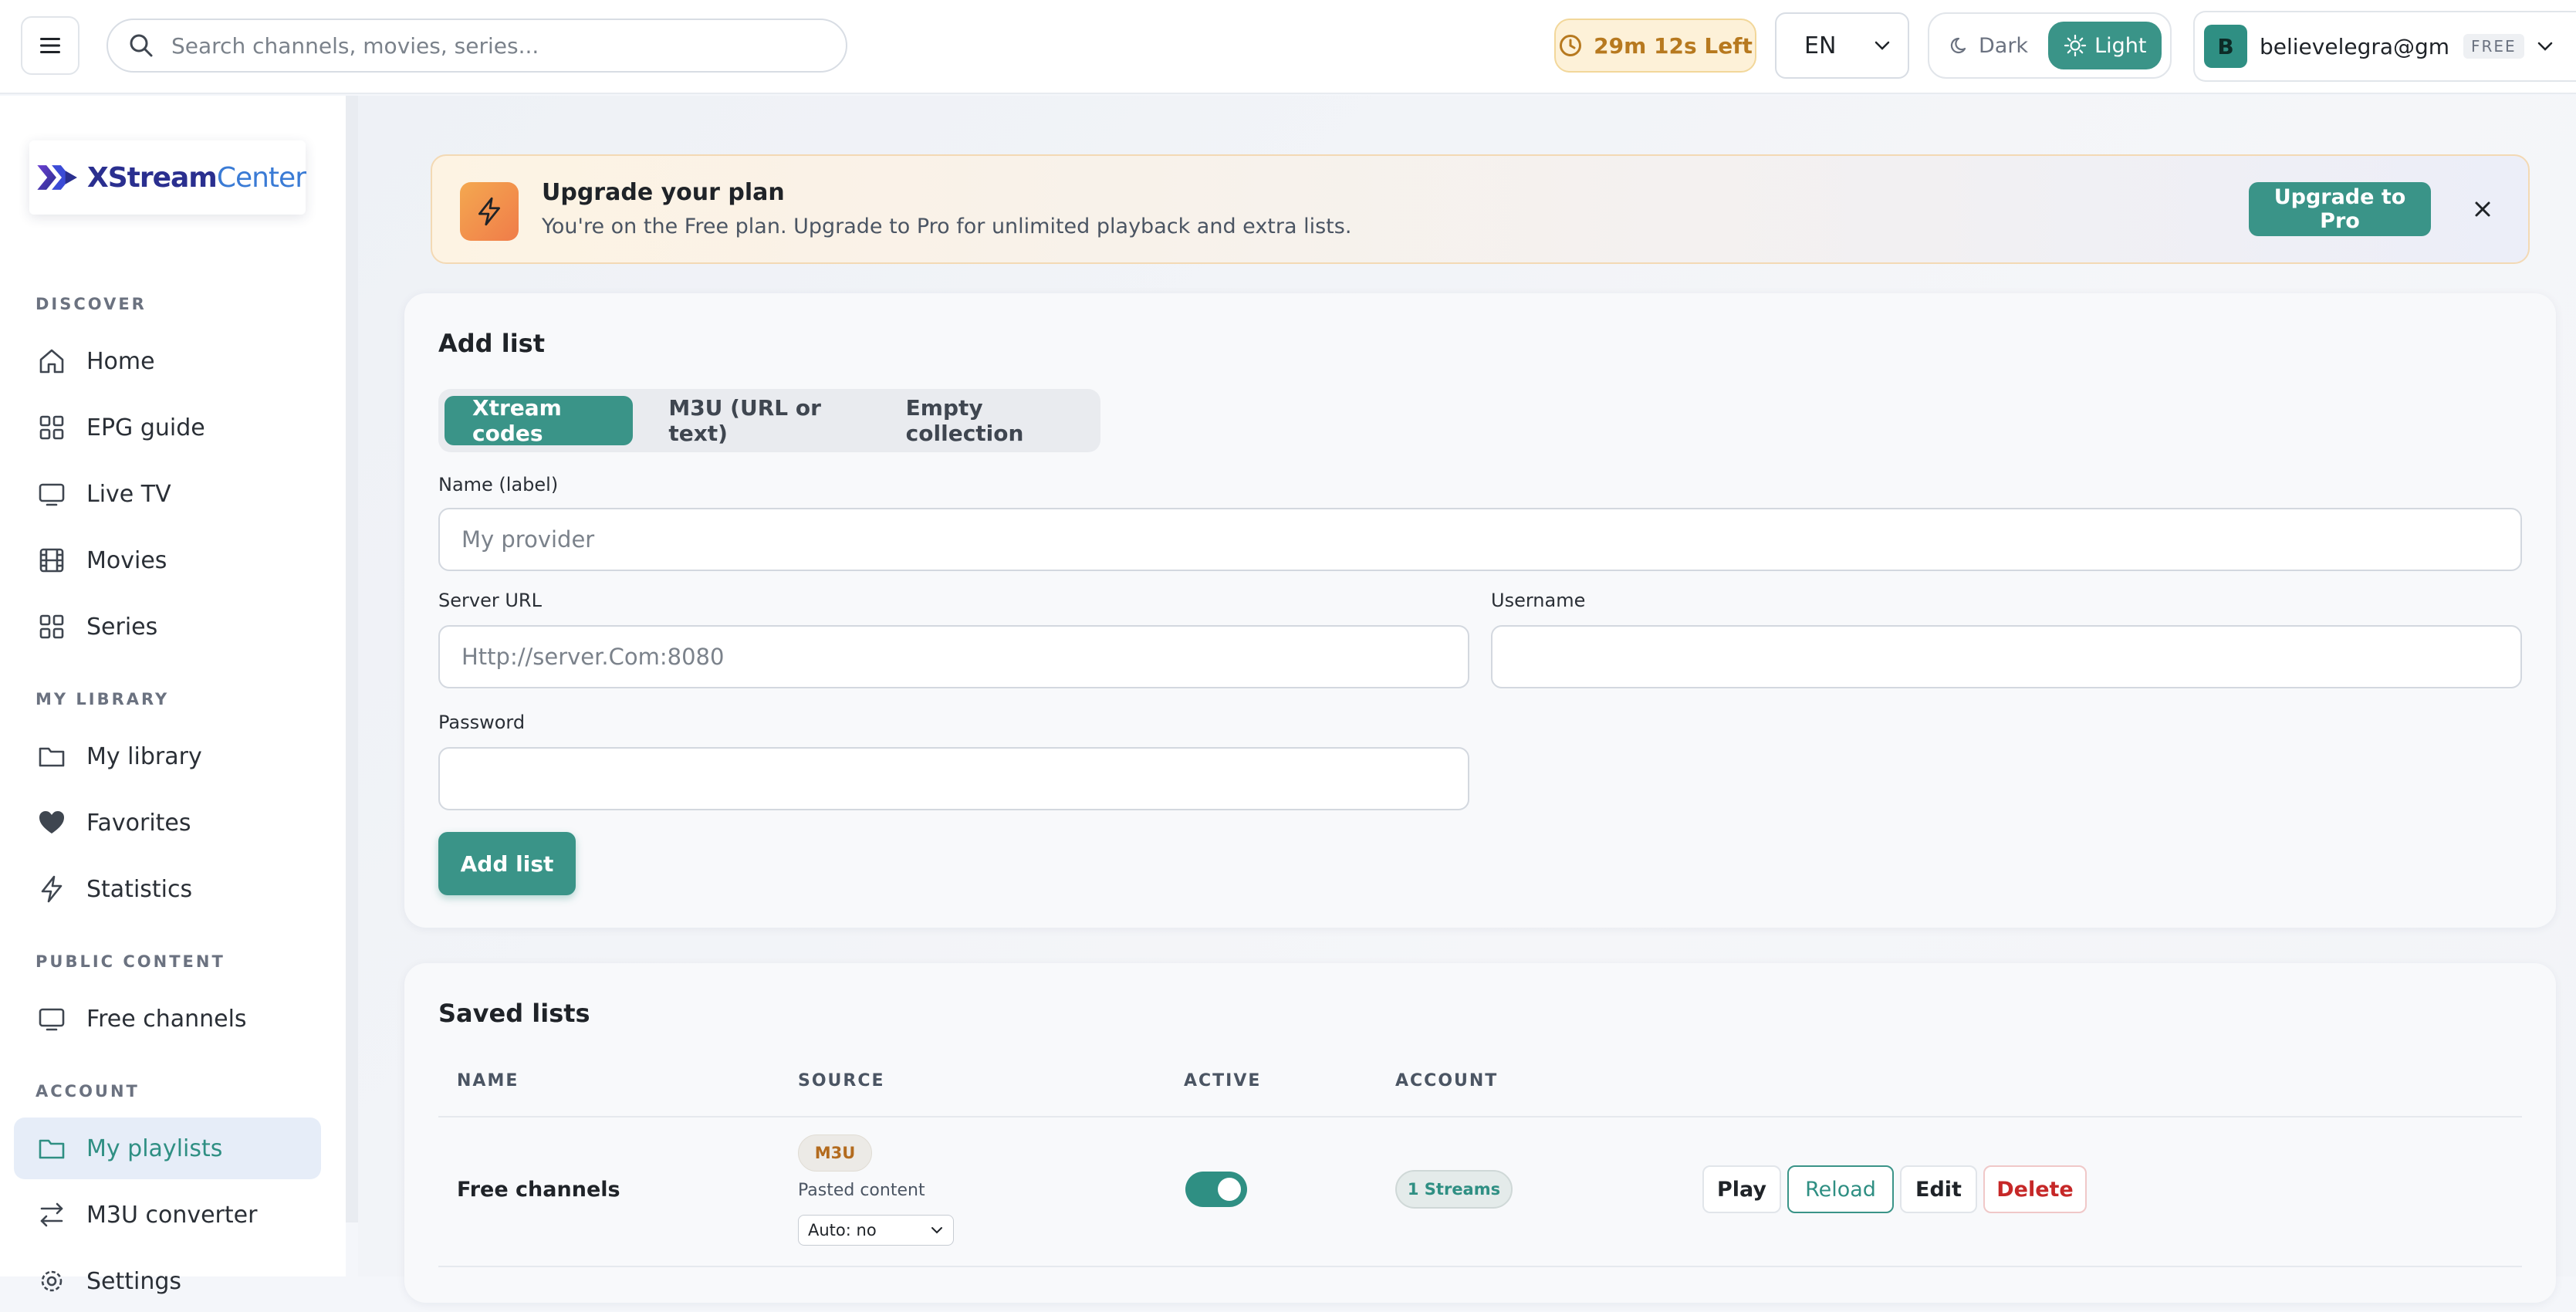 The width and height of the screenshot is (2576, 1312). Describe the element at coordinates (87, 1091) in the screenshot. I see `section-title-account: ACCOUNT` at that location.